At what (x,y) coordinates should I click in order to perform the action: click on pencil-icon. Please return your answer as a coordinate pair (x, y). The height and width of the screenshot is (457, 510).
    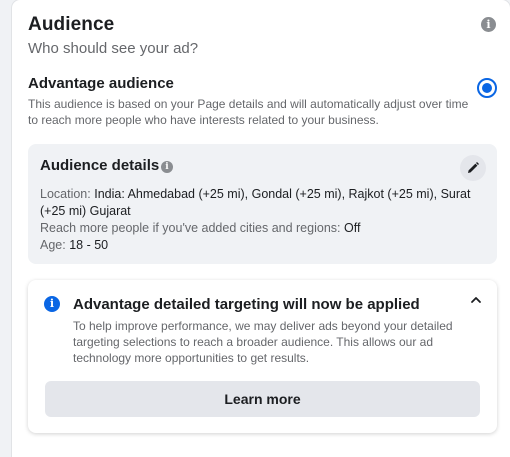
    Looking at the image, I should click on (473, 167).